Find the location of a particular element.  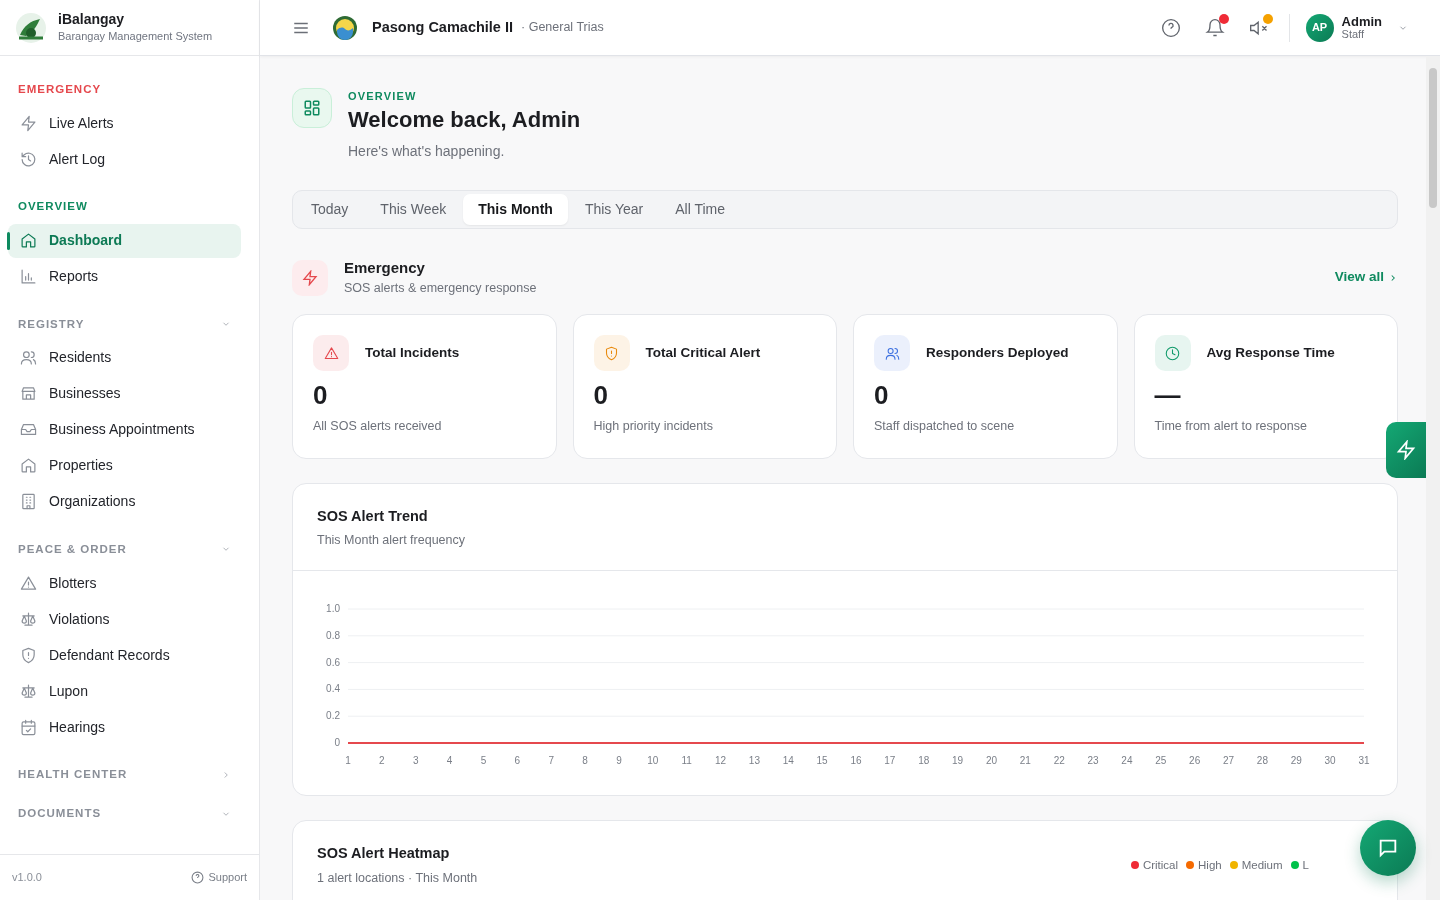

page-subtitle: Here's what's happening. is located at coordinates (427, 151).